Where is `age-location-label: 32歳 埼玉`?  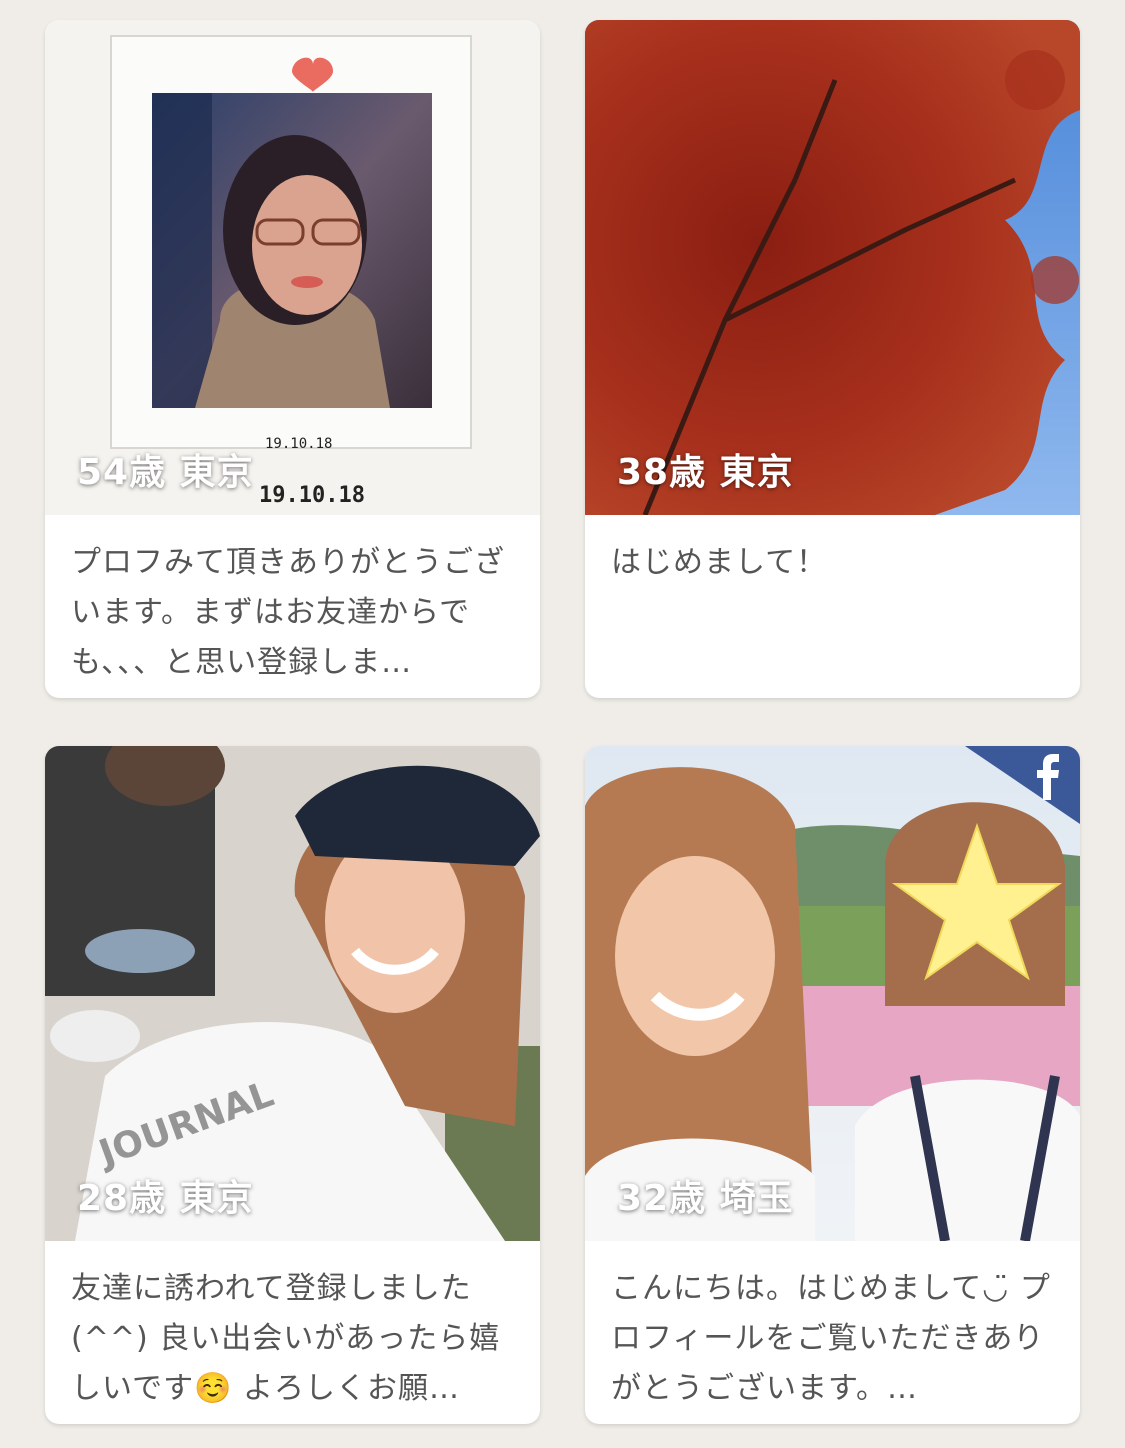 age-location-label: 32歳 埼玉 is located at coordinates (705, 1198).